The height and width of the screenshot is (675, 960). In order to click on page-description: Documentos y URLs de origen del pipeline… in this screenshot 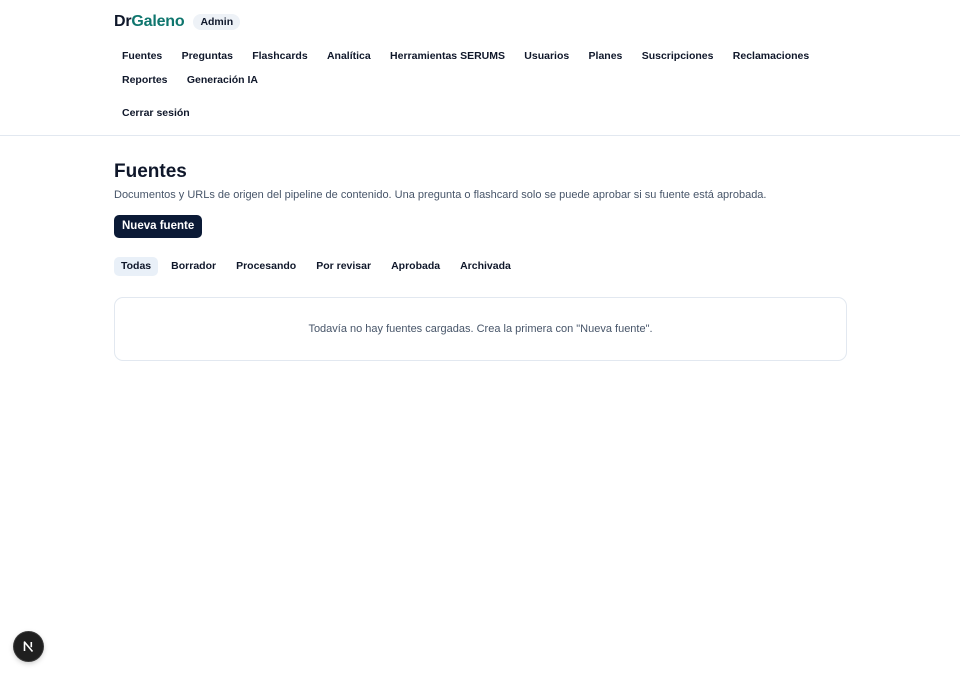, I will do `click(440, 195)`.